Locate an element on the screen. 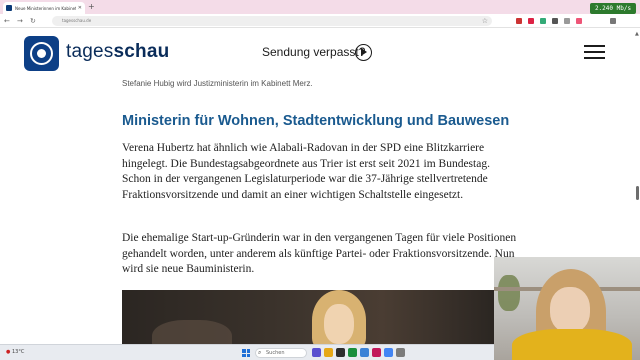  missed-show-link: Sendung verpasst? is located at coordinates (313, 52).